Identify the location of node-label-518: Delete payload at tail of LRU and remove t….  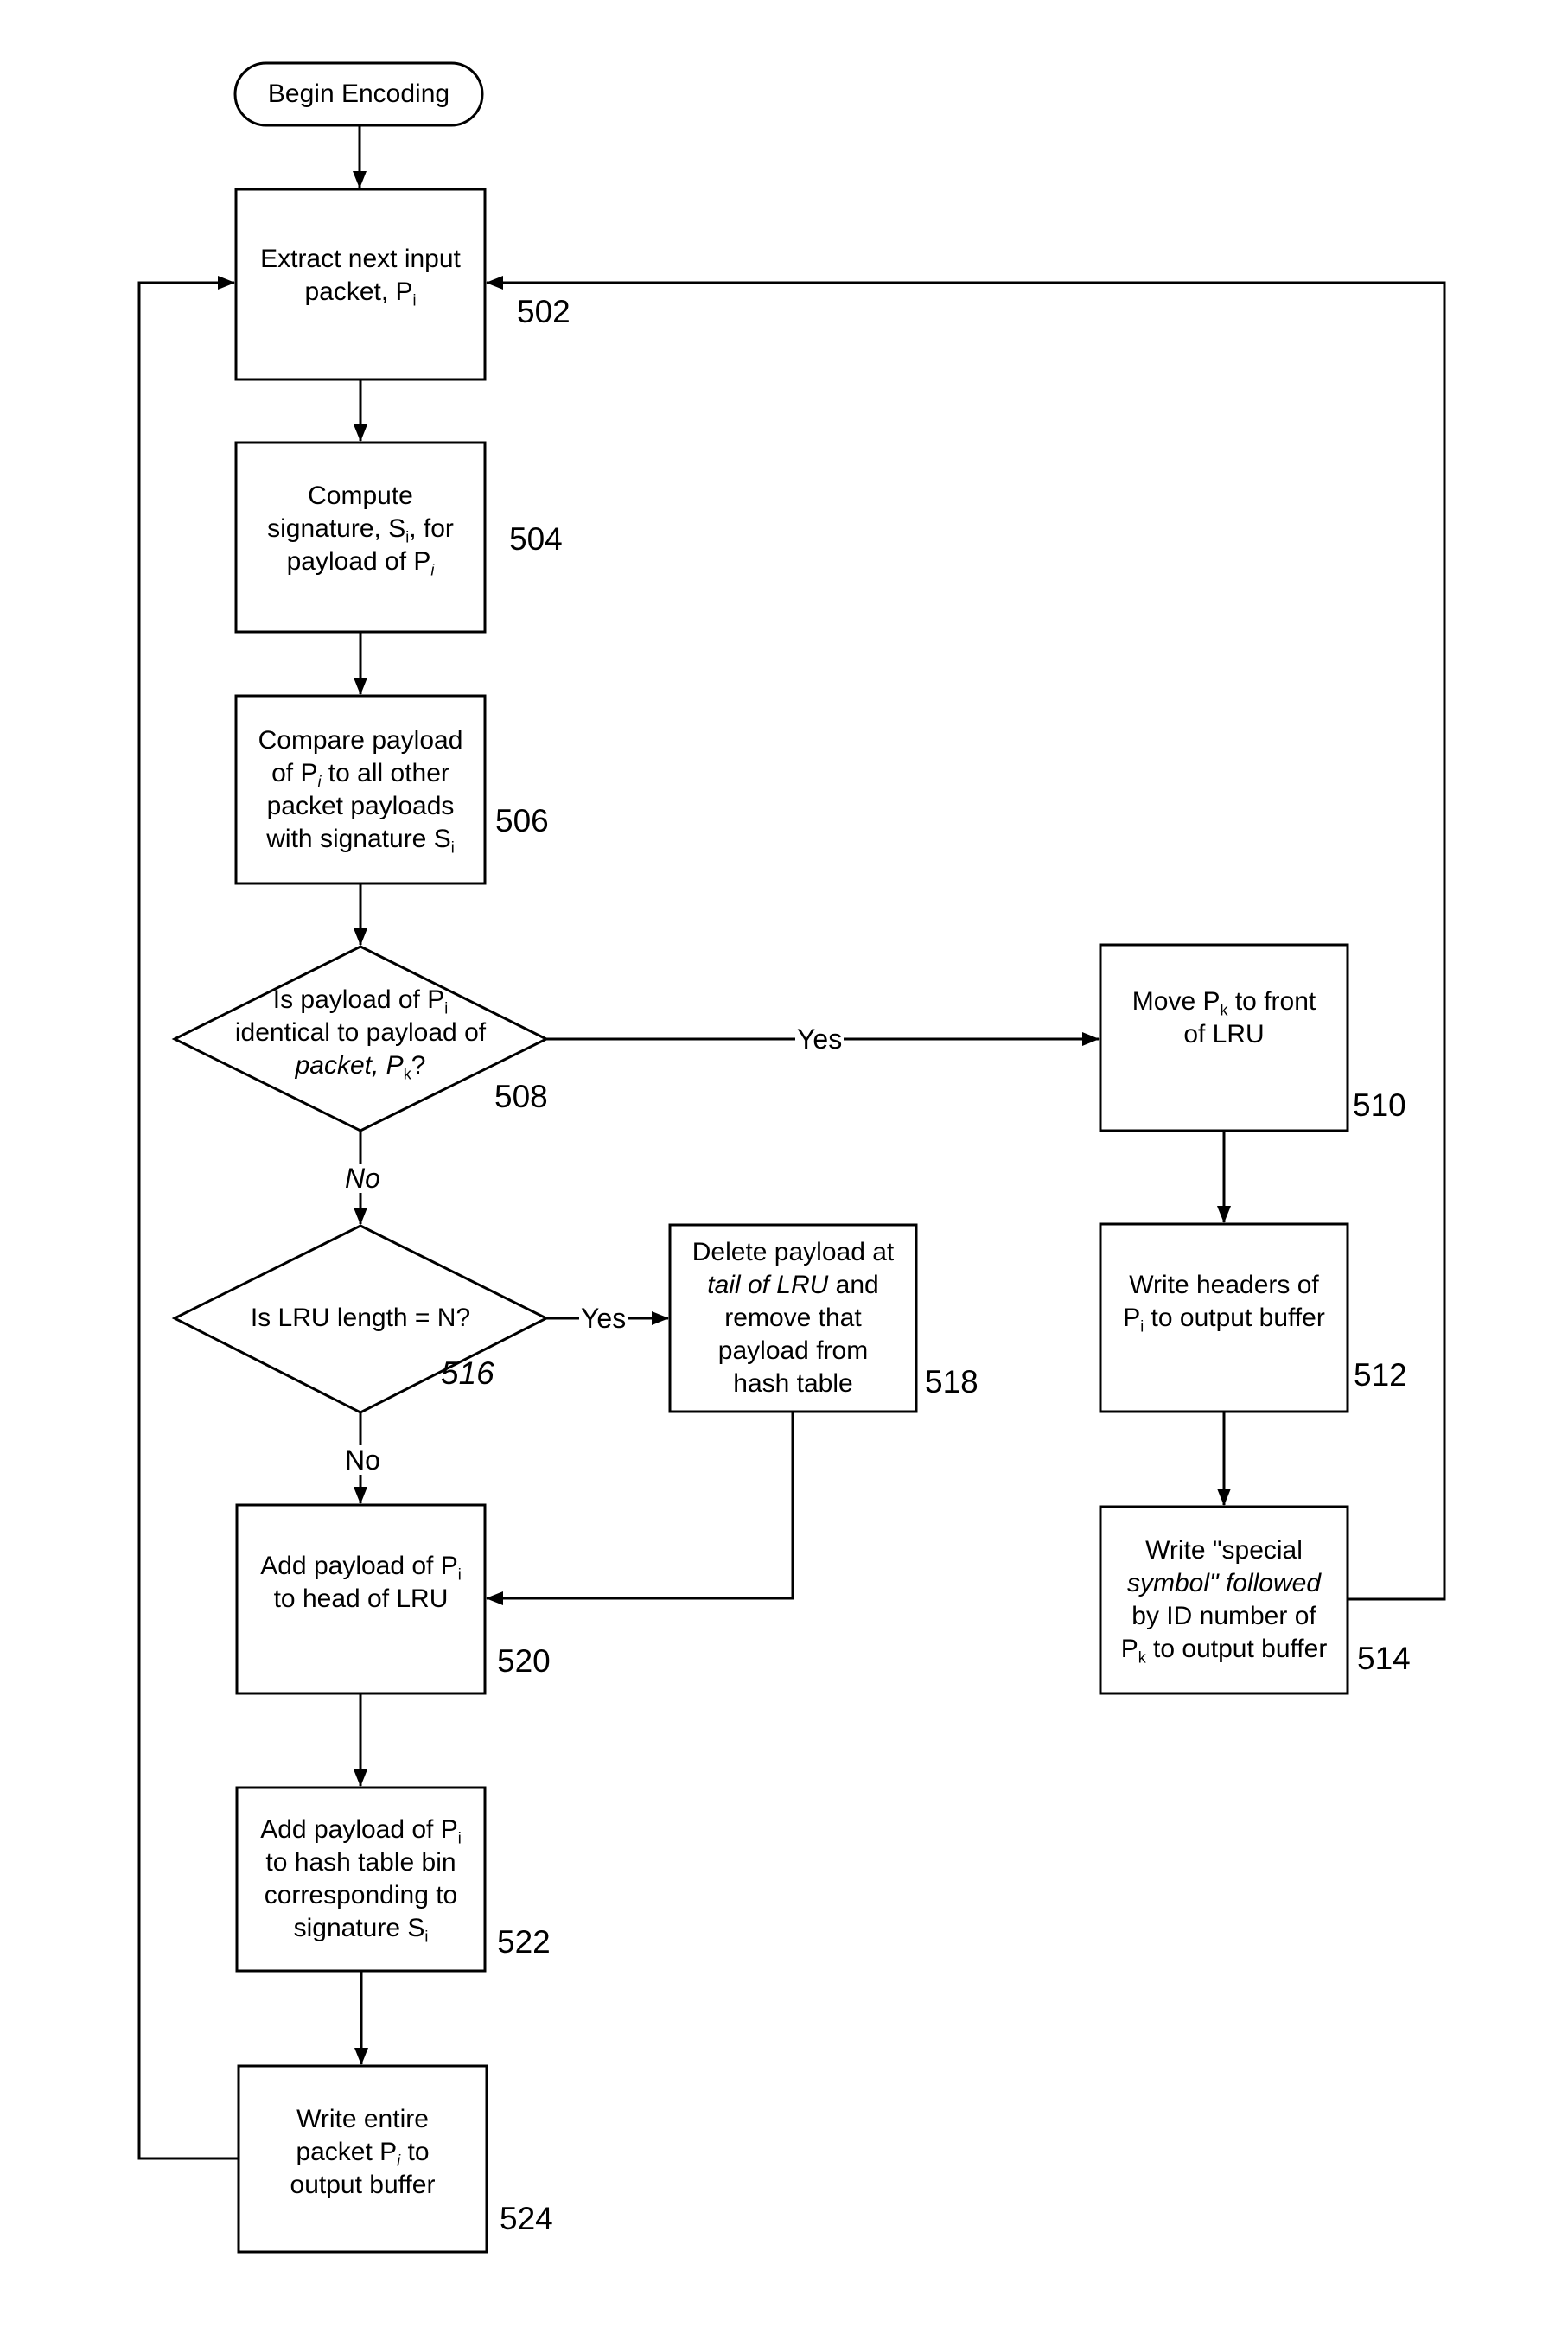
(793, 1318).